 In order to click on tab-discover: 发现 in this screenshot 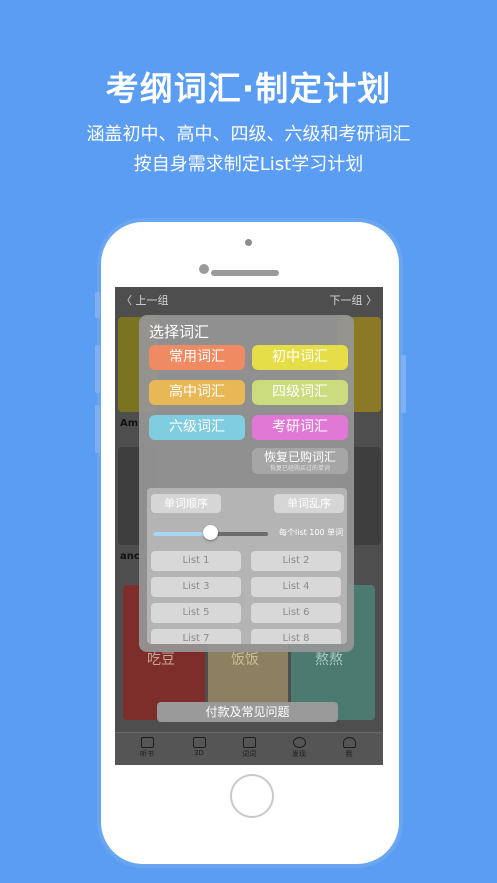, I will do `click(299, 747)`.